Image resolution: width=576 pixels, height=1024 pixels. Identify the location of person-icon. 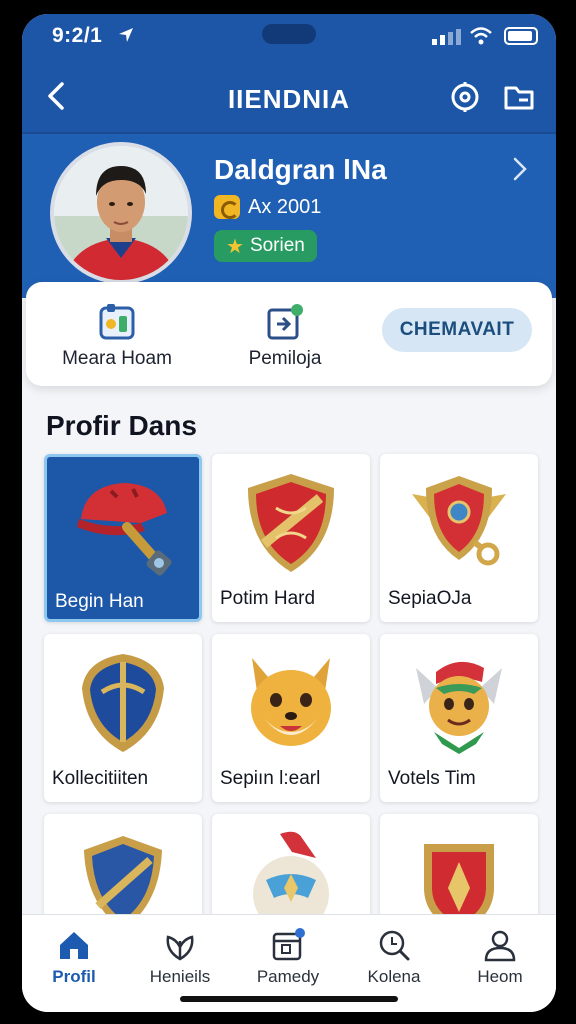
(500, 946).